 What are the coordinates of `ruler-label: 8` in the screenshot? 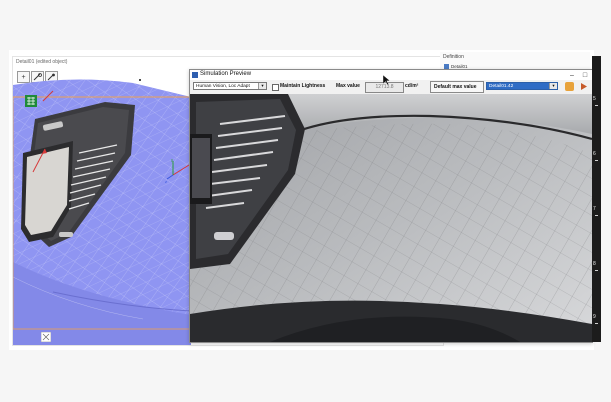 It's located at (594, 264).